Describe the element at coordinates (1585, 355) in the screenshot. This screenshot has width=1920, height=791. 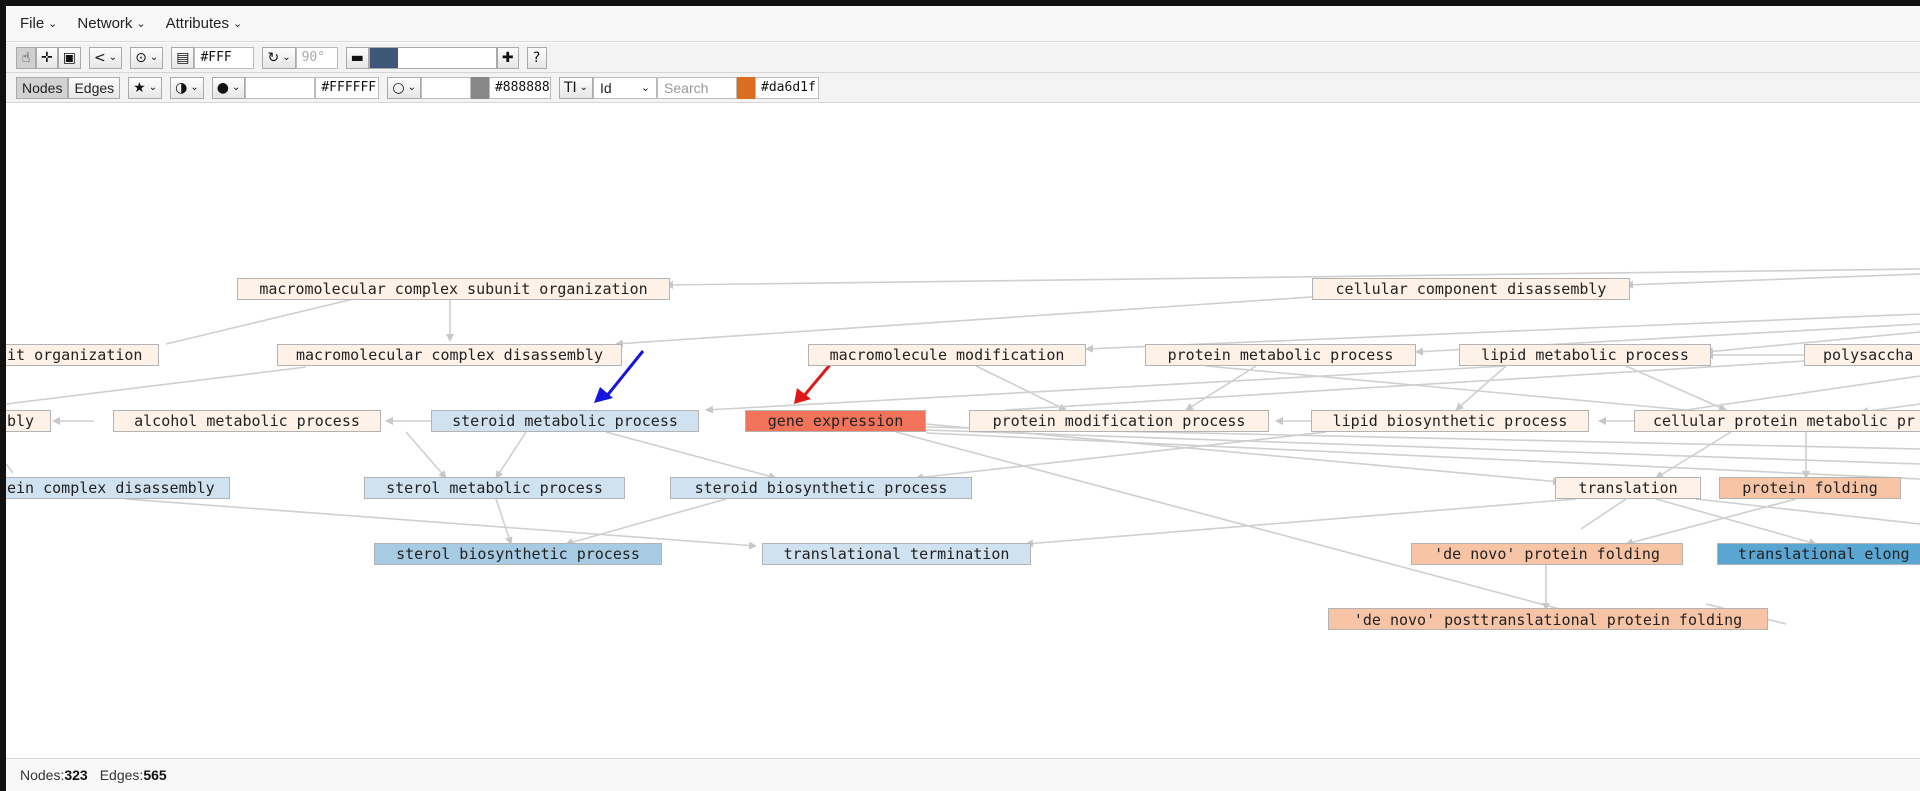
I see `node: lipid metabolic process` at that location.